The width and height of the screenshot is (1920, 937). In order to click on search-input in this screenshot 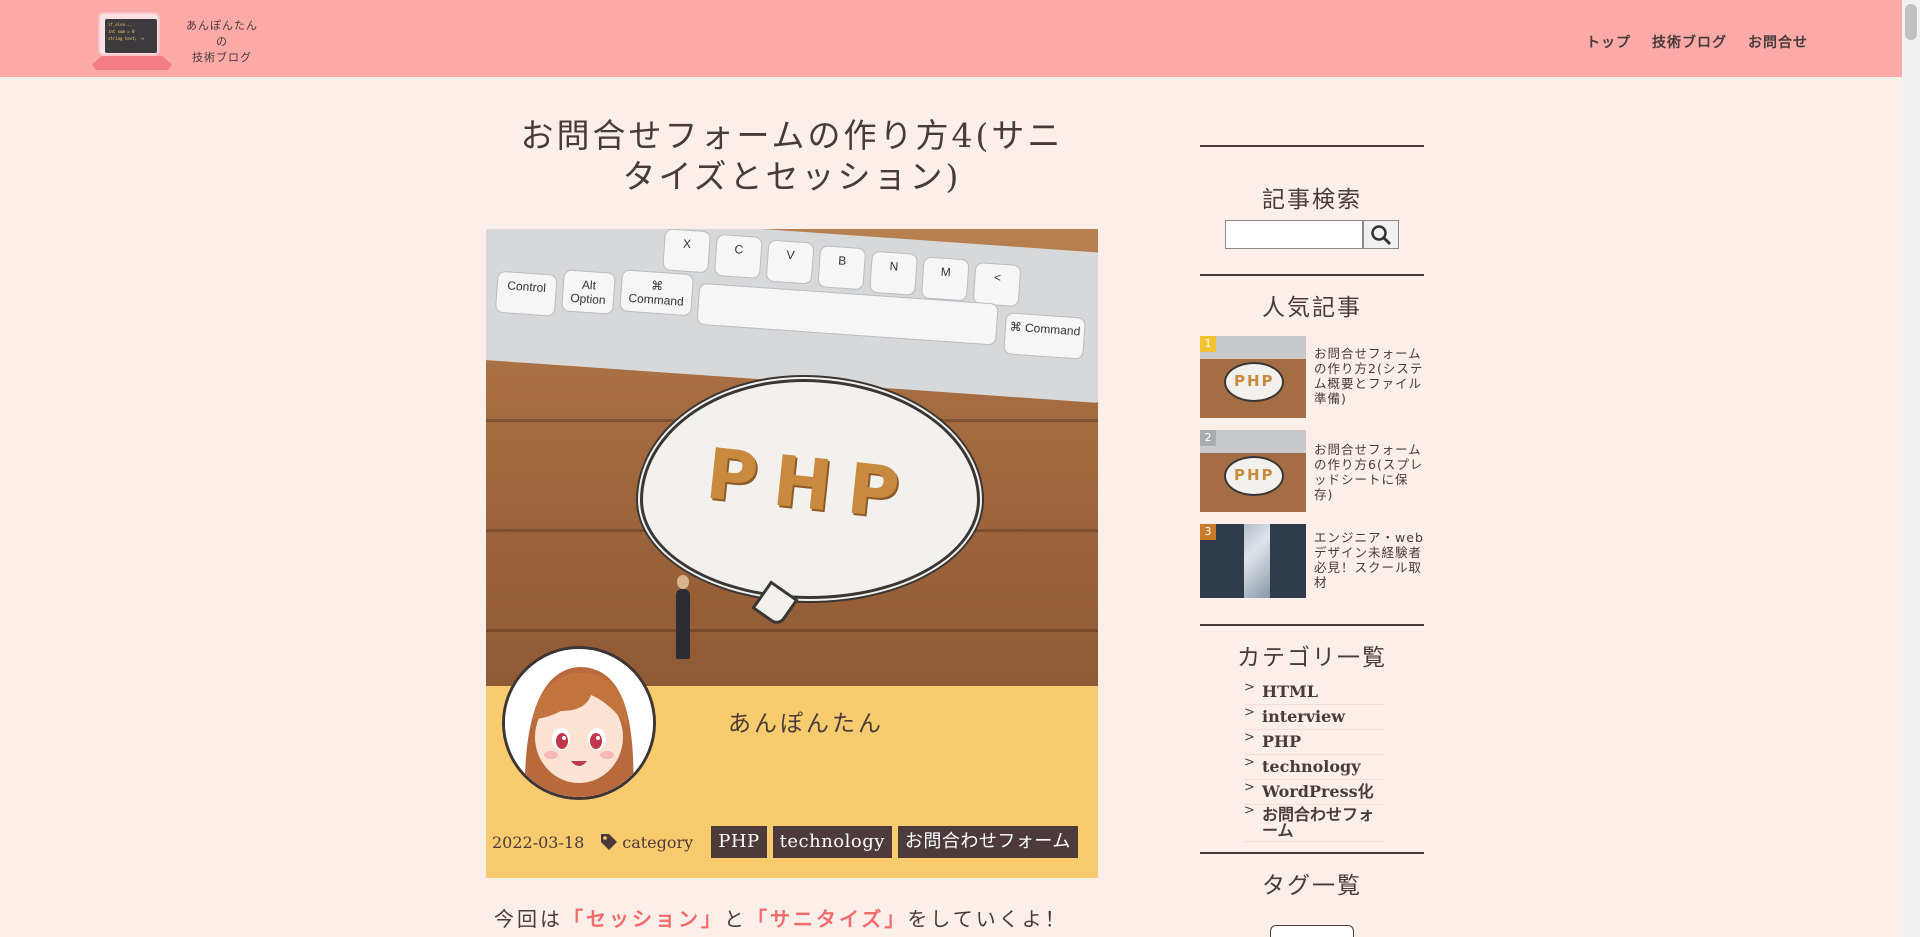, I will do `click(1294, 234)`.